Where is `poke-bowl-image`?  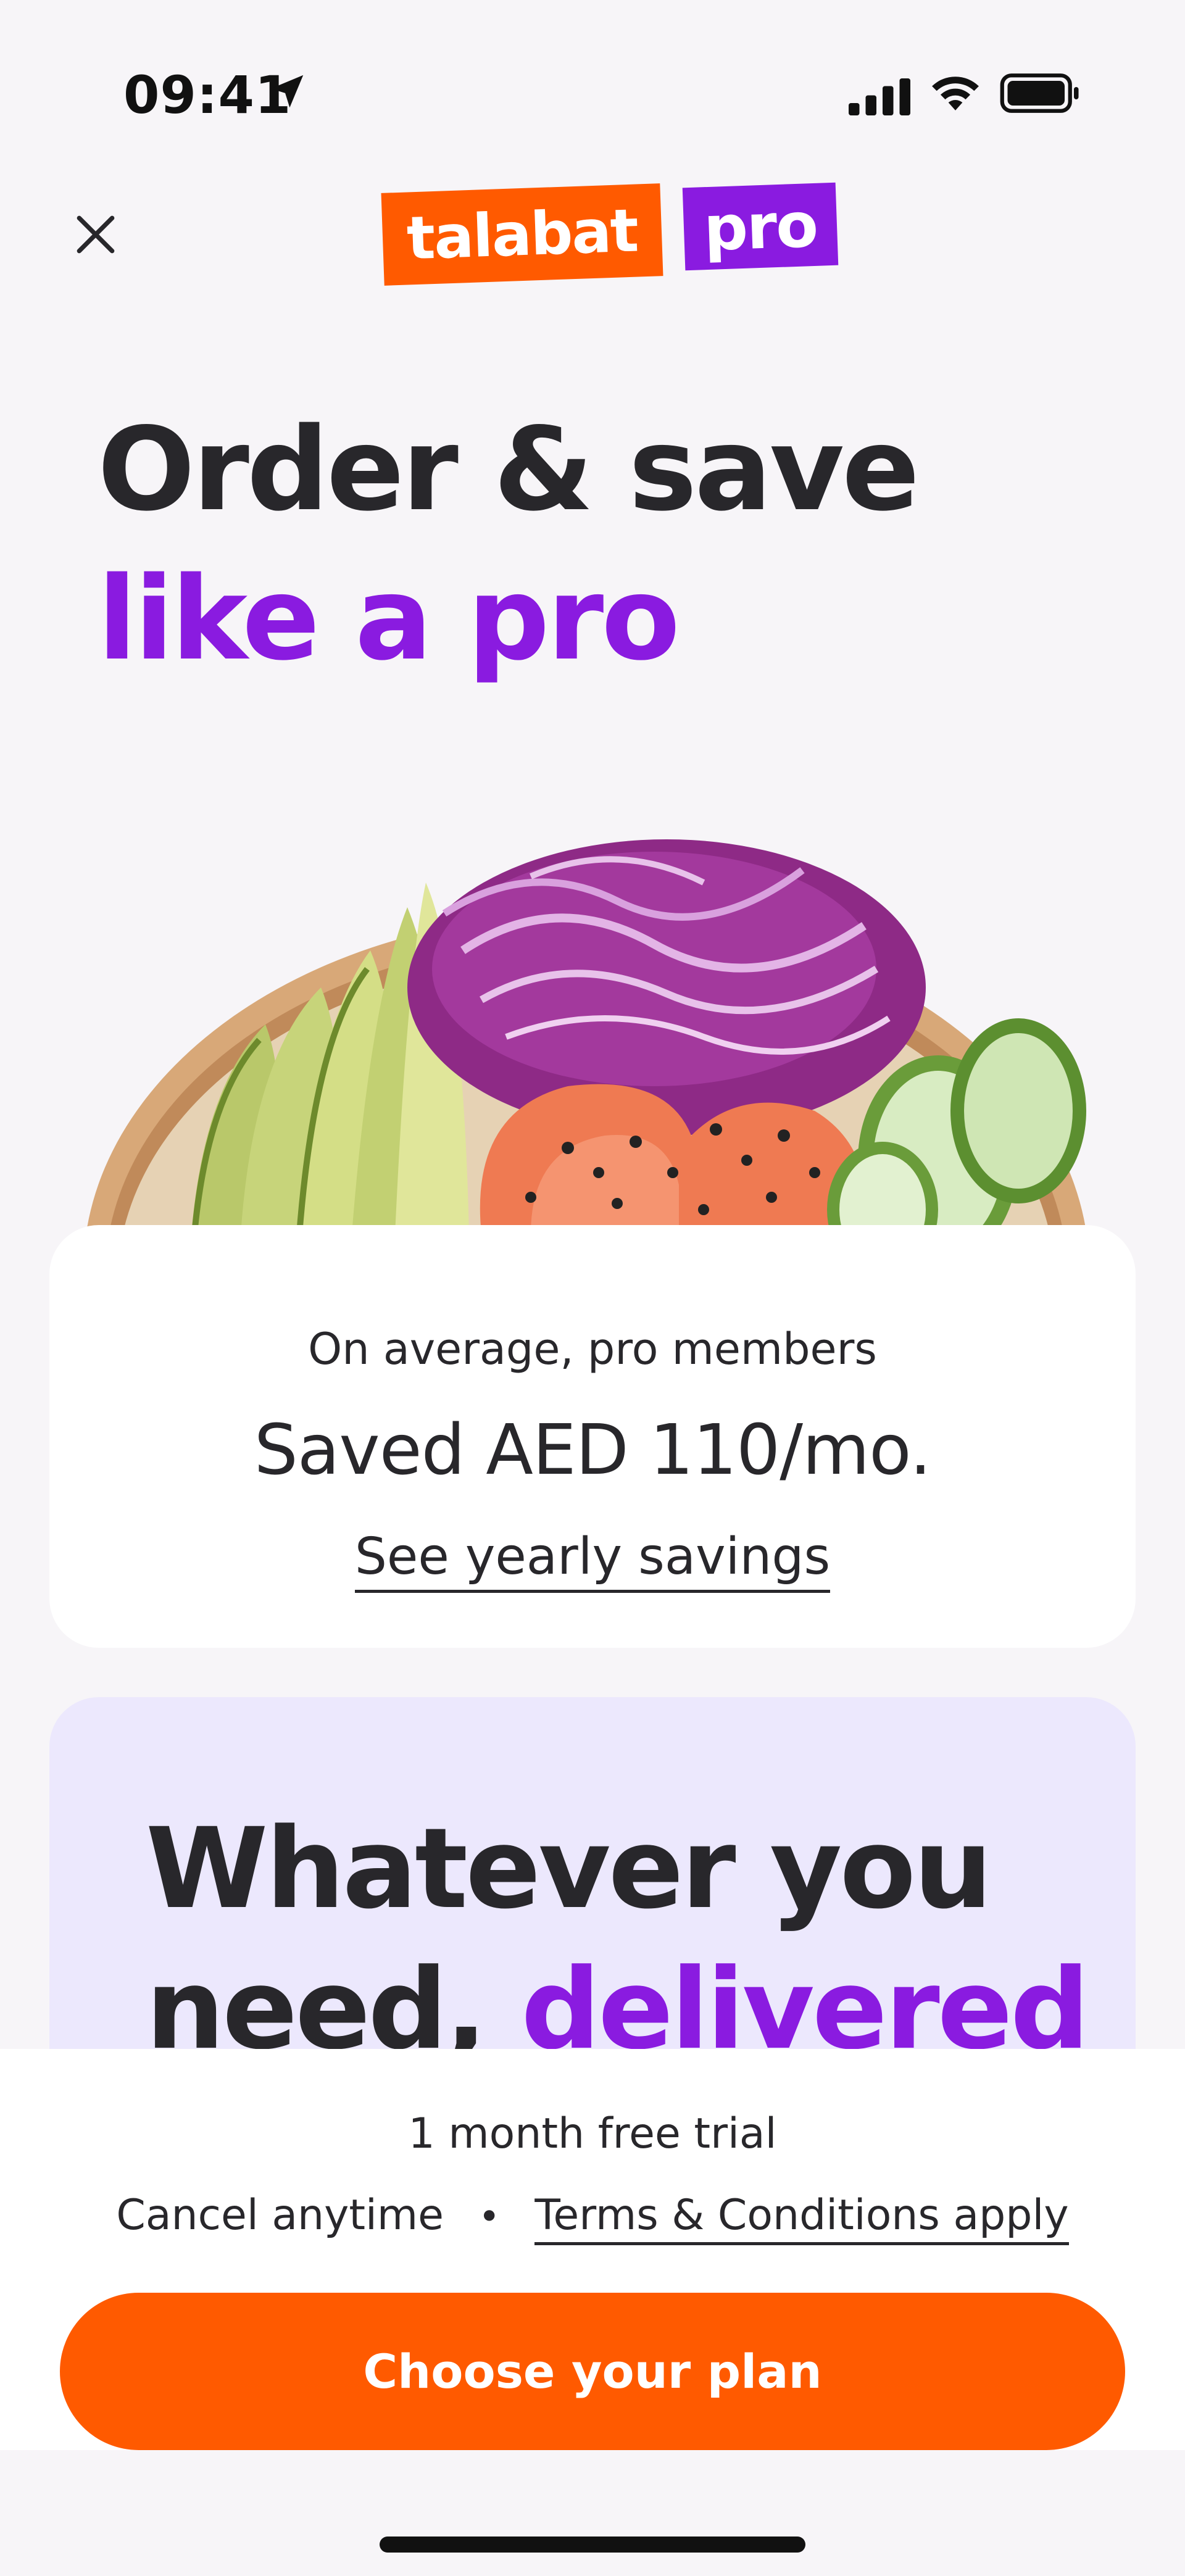 poke-bowl-image is located at coordinates (586, 1036).